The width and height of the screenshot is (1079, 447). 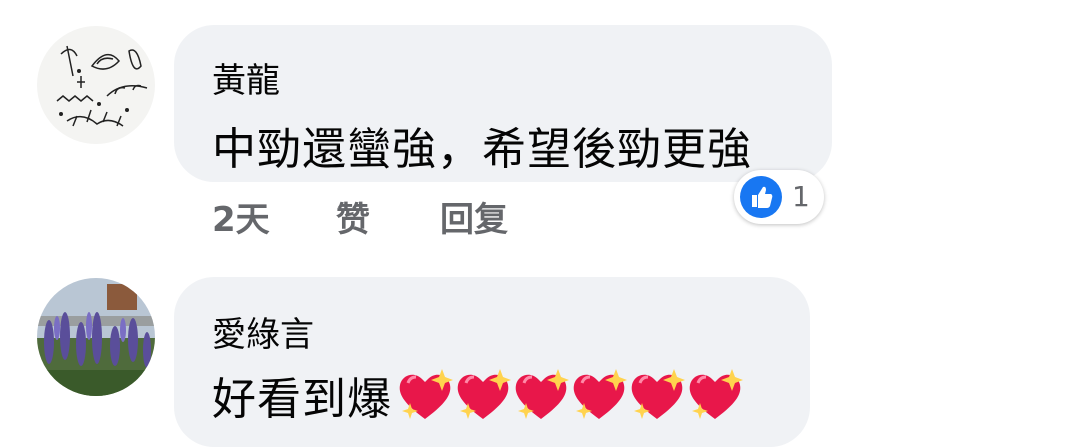 I want to click on reply-button: 回复, so click(x=474, y=216).